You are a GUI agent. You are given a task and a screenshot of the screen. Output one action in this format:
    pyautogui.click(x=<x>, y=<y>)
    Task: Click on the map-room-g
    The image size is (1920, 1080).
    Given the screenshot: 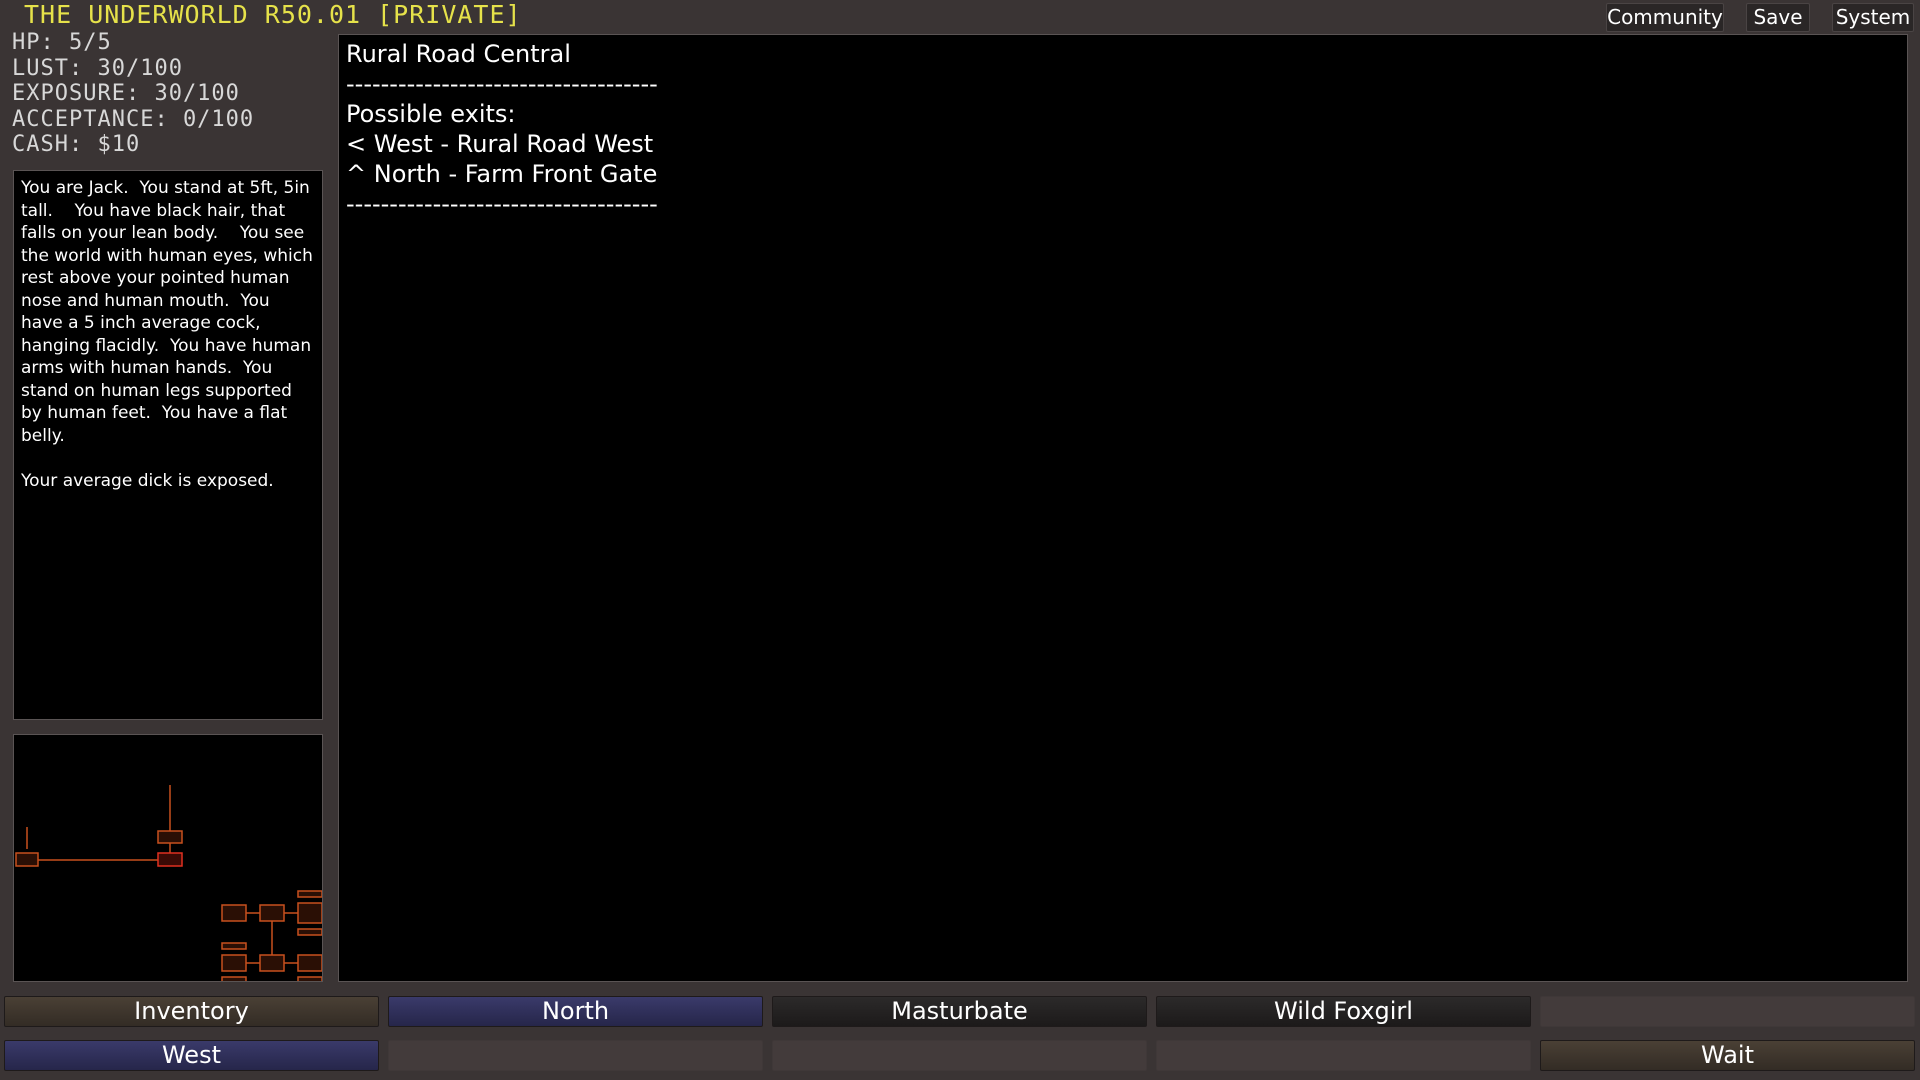 What is the action you would take?
    pyautogui.click(x=234, y=963)
    